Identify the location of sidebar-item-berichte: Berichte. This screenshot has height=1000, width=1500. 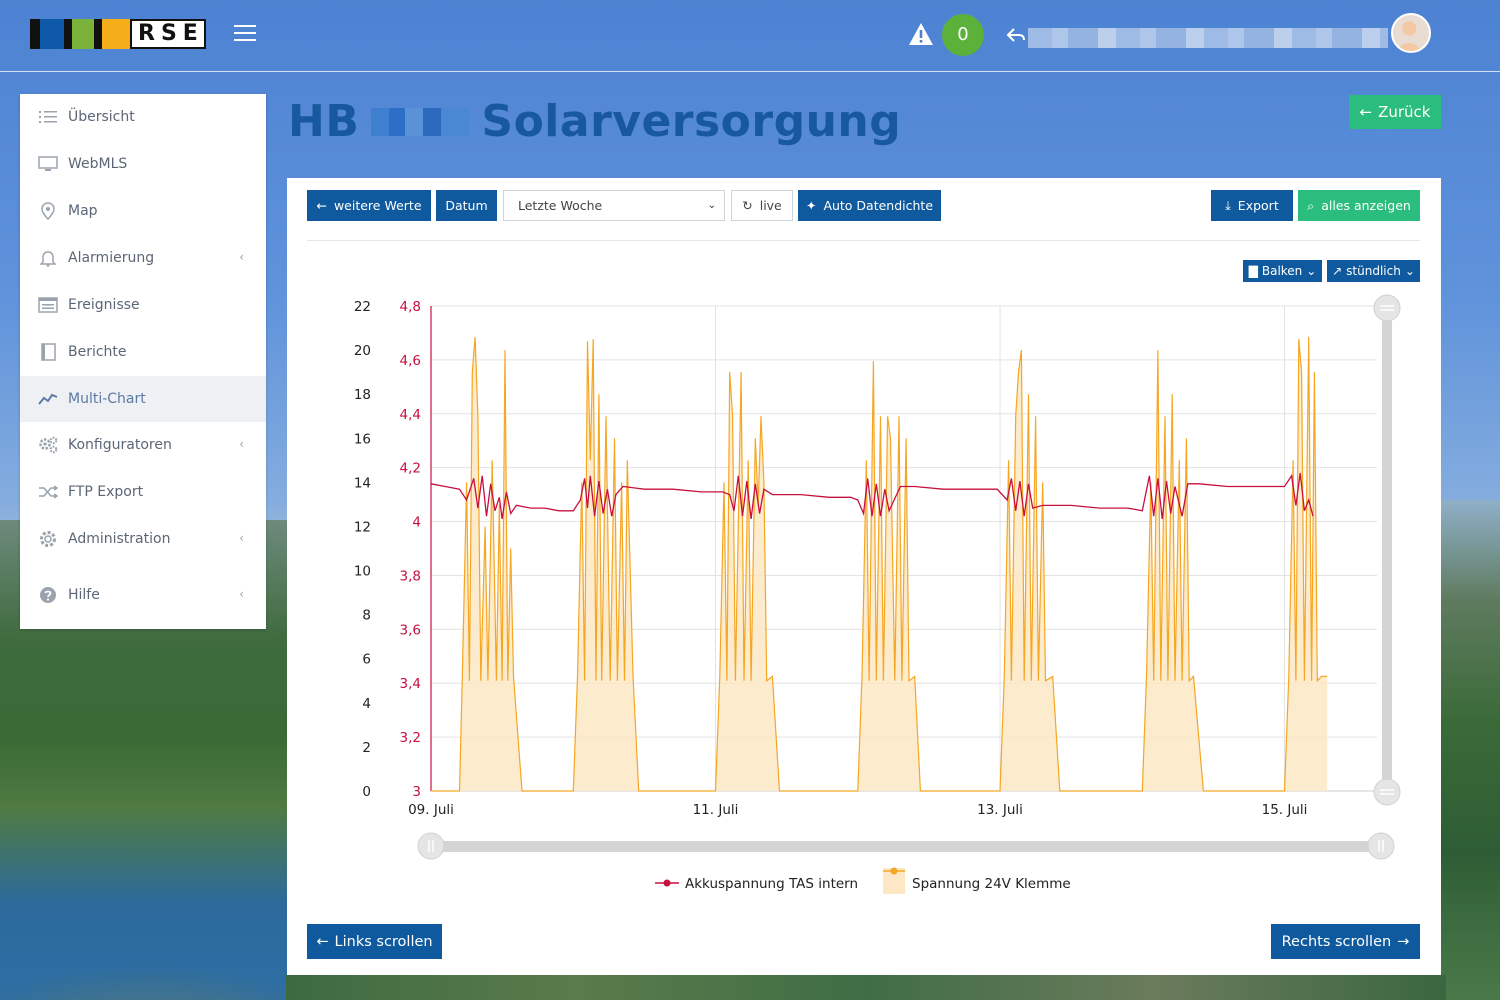
(143, 352).